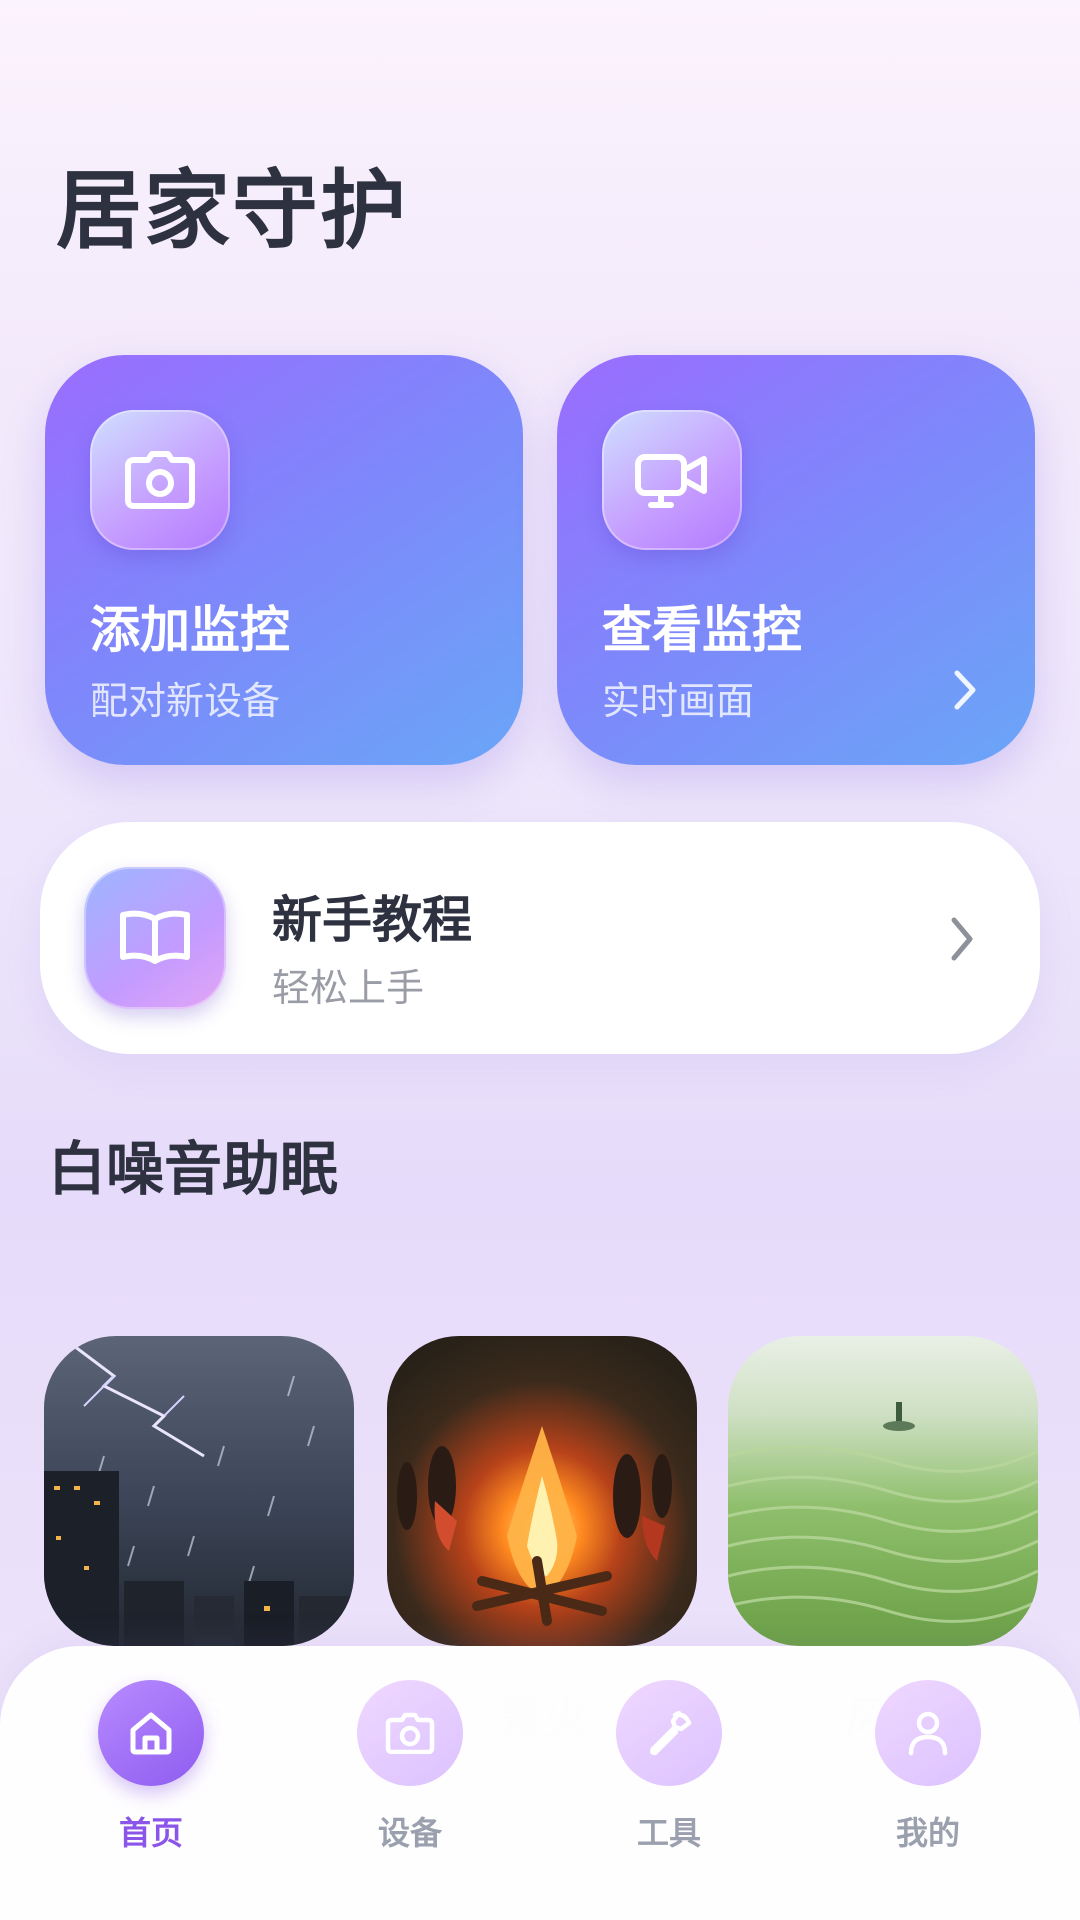  Describe the element at coordinates (928, 1733) in the screenshot. I see `user-icon` at that location.